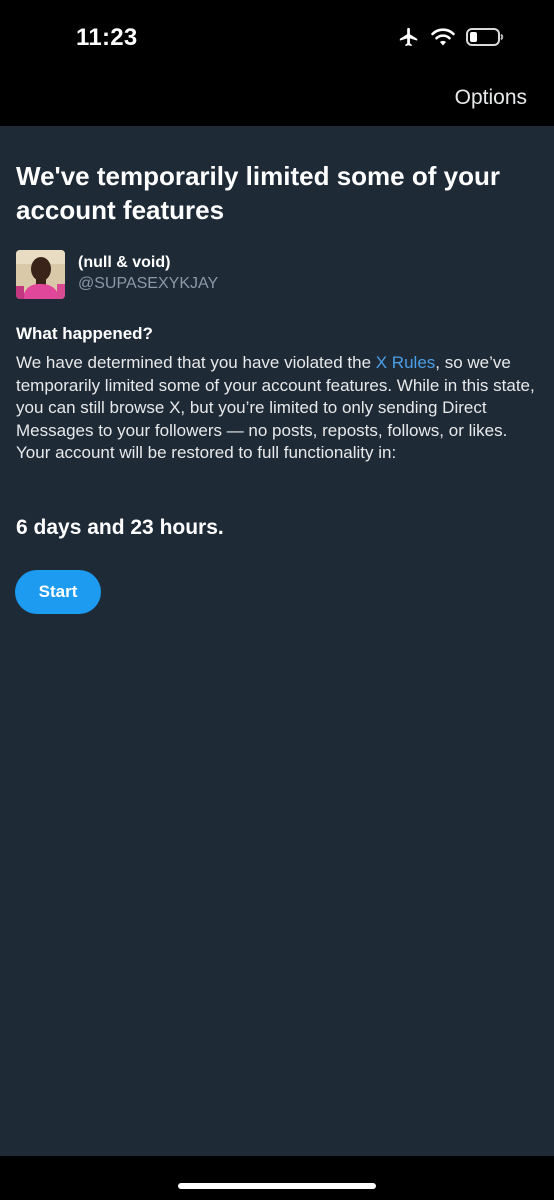  Describe the element at coordinates (277, 36) in the screenshot. I see `status-bar: 11:23` at that location.